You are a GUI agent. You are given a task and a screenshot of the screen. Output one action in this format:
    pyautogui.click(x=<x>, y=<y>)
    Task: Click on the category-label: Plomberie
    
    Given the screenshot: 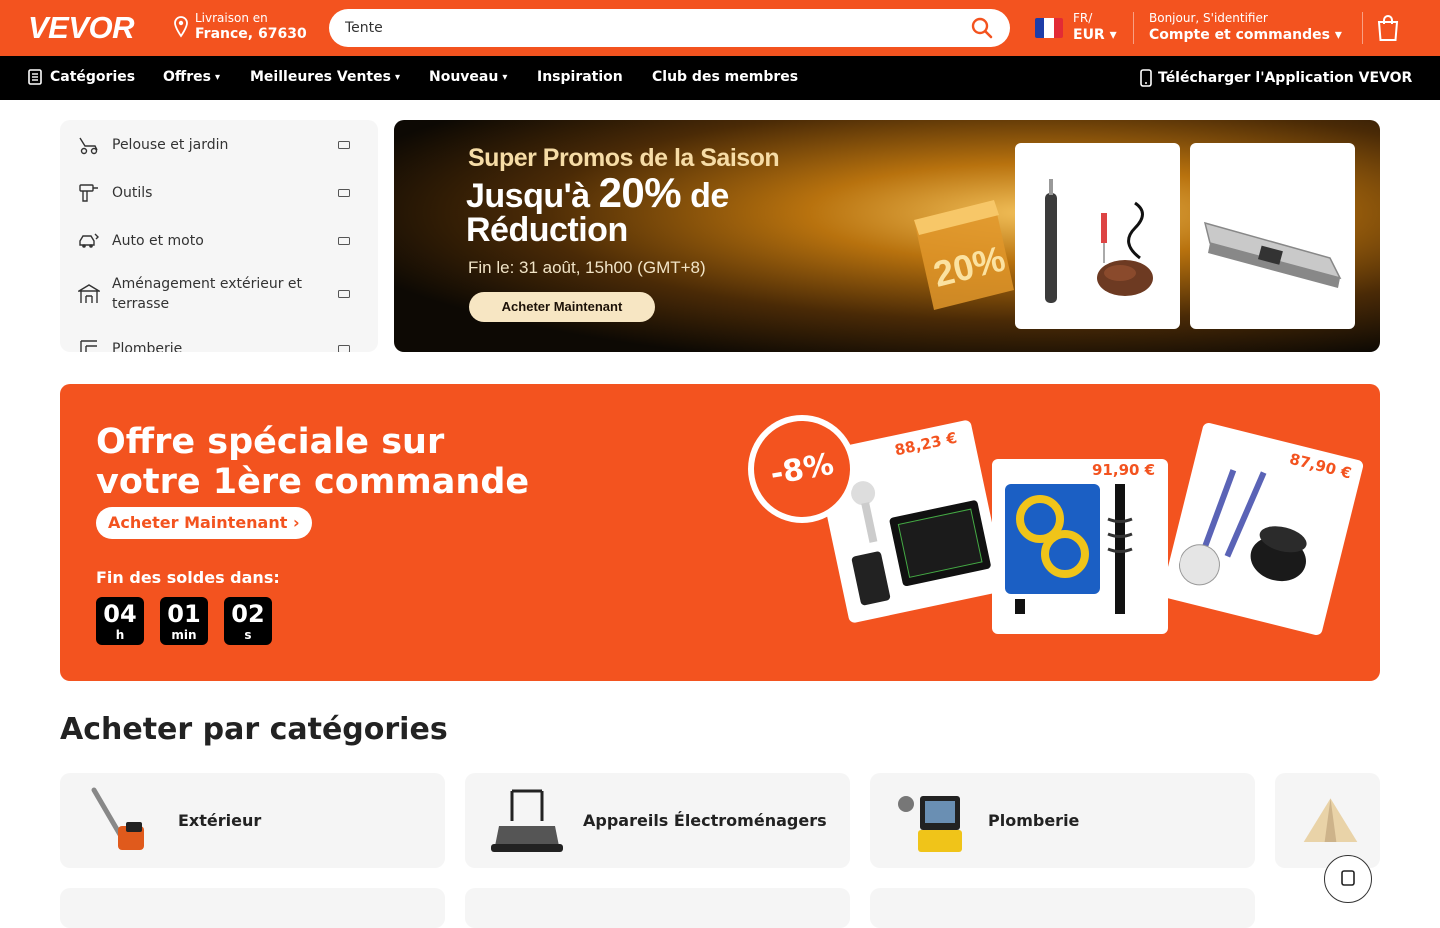 What is the action you would take?
    pyautogui.click(x=1034, y=820)
    